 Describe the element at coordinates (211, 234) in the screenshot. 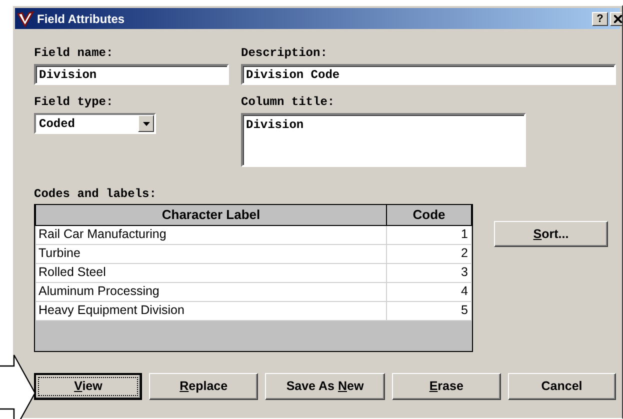

I see `table-cell: Rail Car Manufacturing` at that location.